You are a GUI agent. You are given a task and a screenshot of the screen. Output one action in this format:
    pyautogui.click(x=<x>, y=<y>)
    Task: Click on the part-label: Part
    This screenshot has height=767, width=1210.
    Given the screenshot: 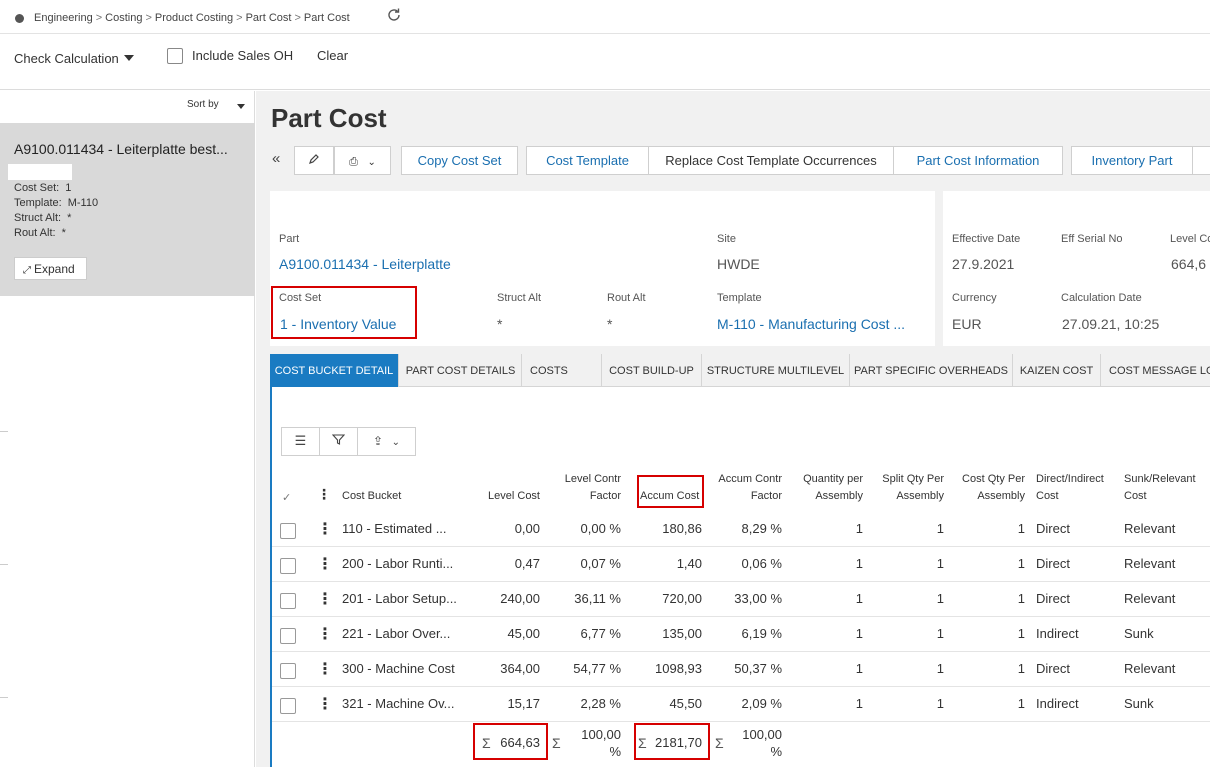 What is the action you would take?
    pyautogui.click(x=289, y=239)
    